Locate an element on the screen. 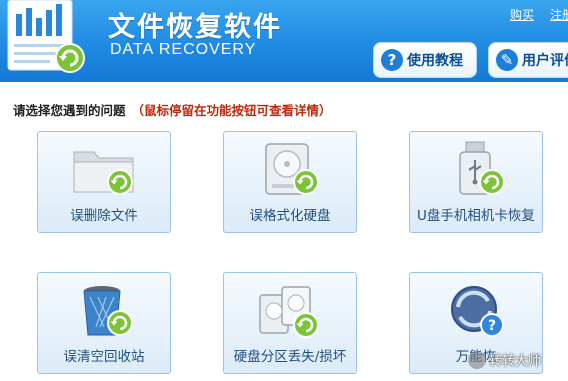  watermark-logo-icon is located at coordinates (477, 359).